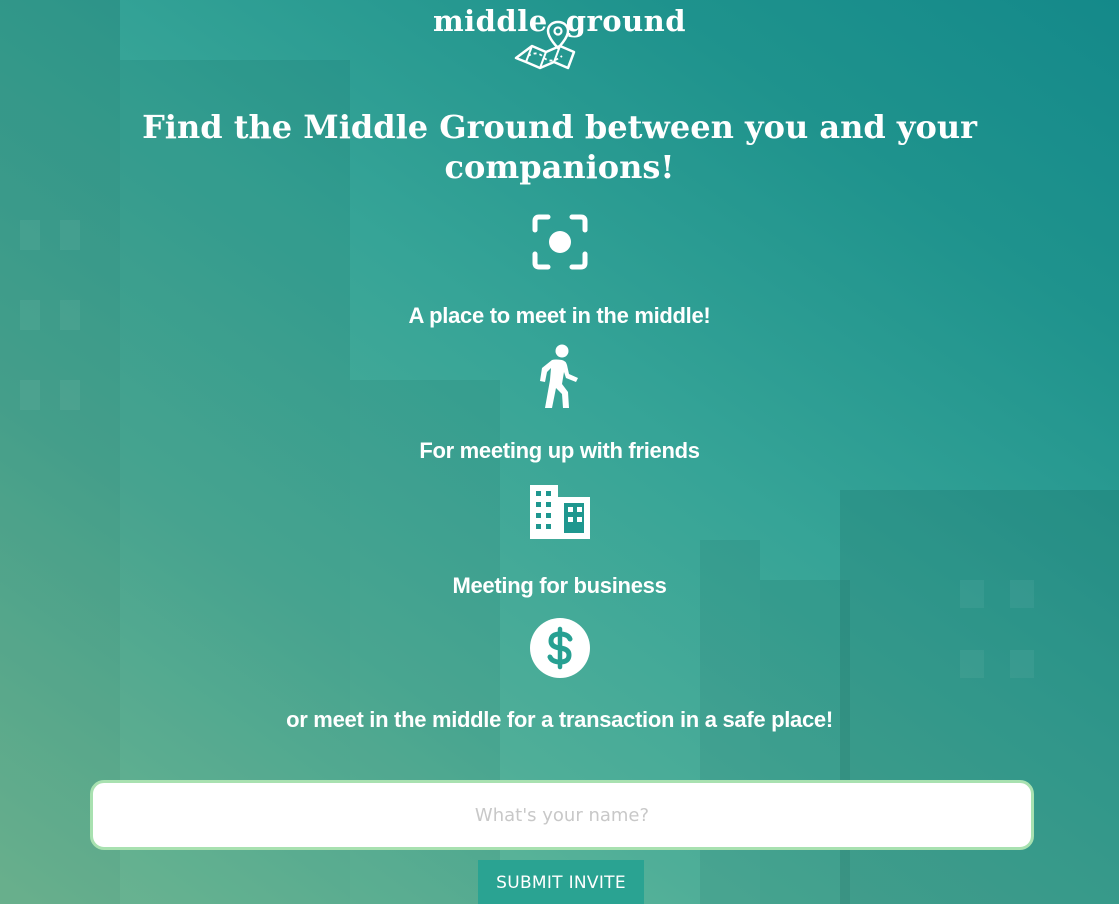  I want to click on center-focus-icon, so click(559, 242).